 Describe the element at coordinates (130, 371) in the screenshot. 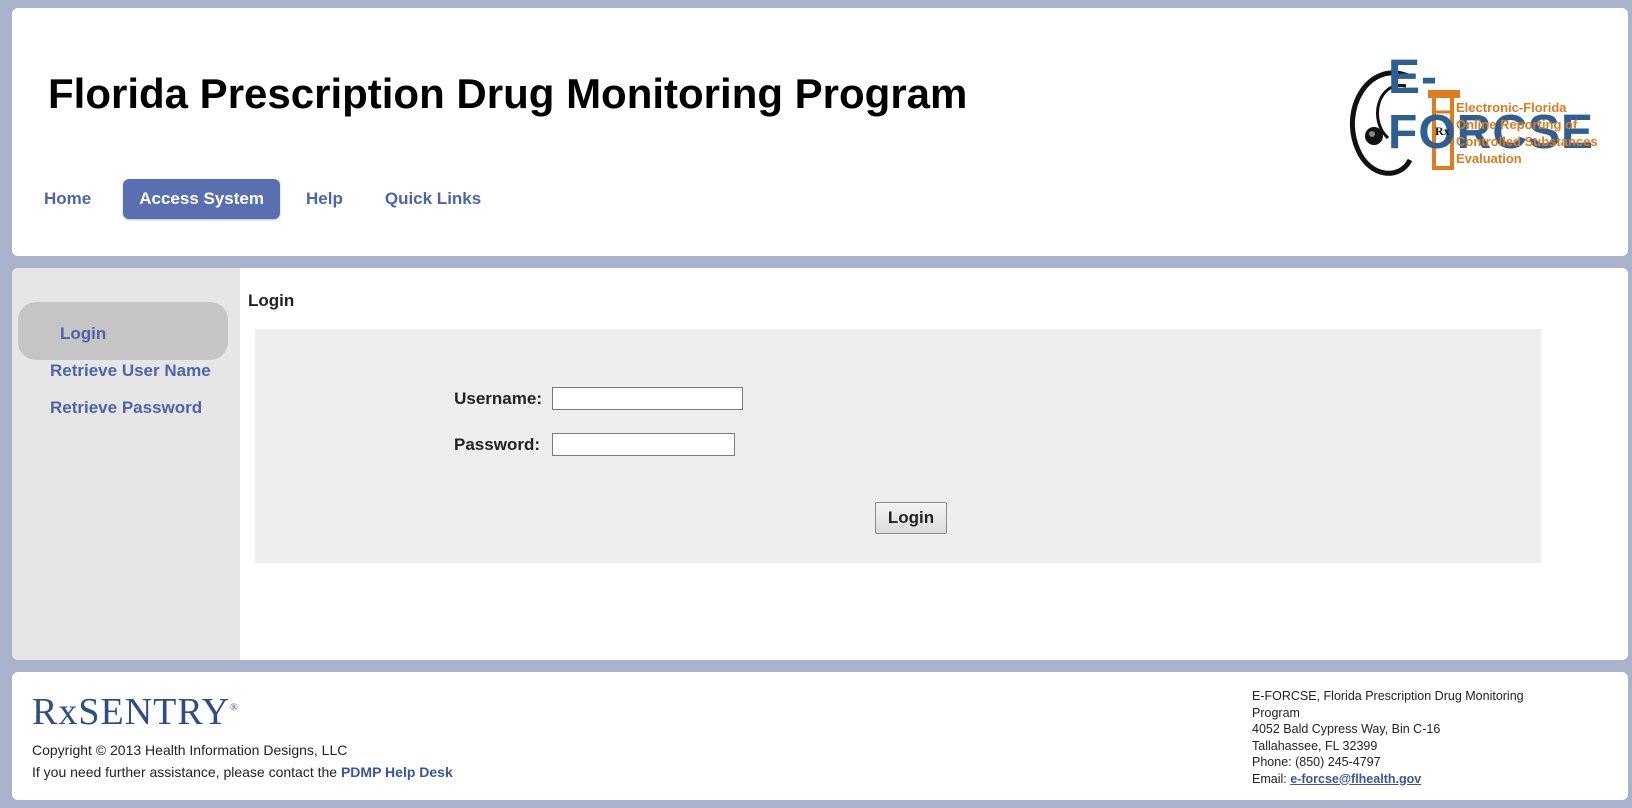

I see `sidebar-item-retrieve-user-name: Retrieve User Name` at that location.